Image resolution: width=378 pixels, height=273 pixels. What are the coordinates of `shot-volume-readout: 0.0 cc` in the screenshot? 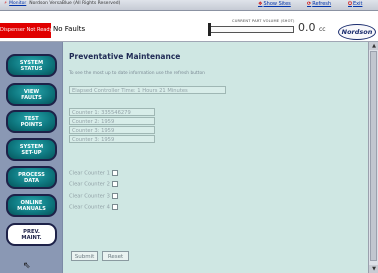 It's located at (312, 27).